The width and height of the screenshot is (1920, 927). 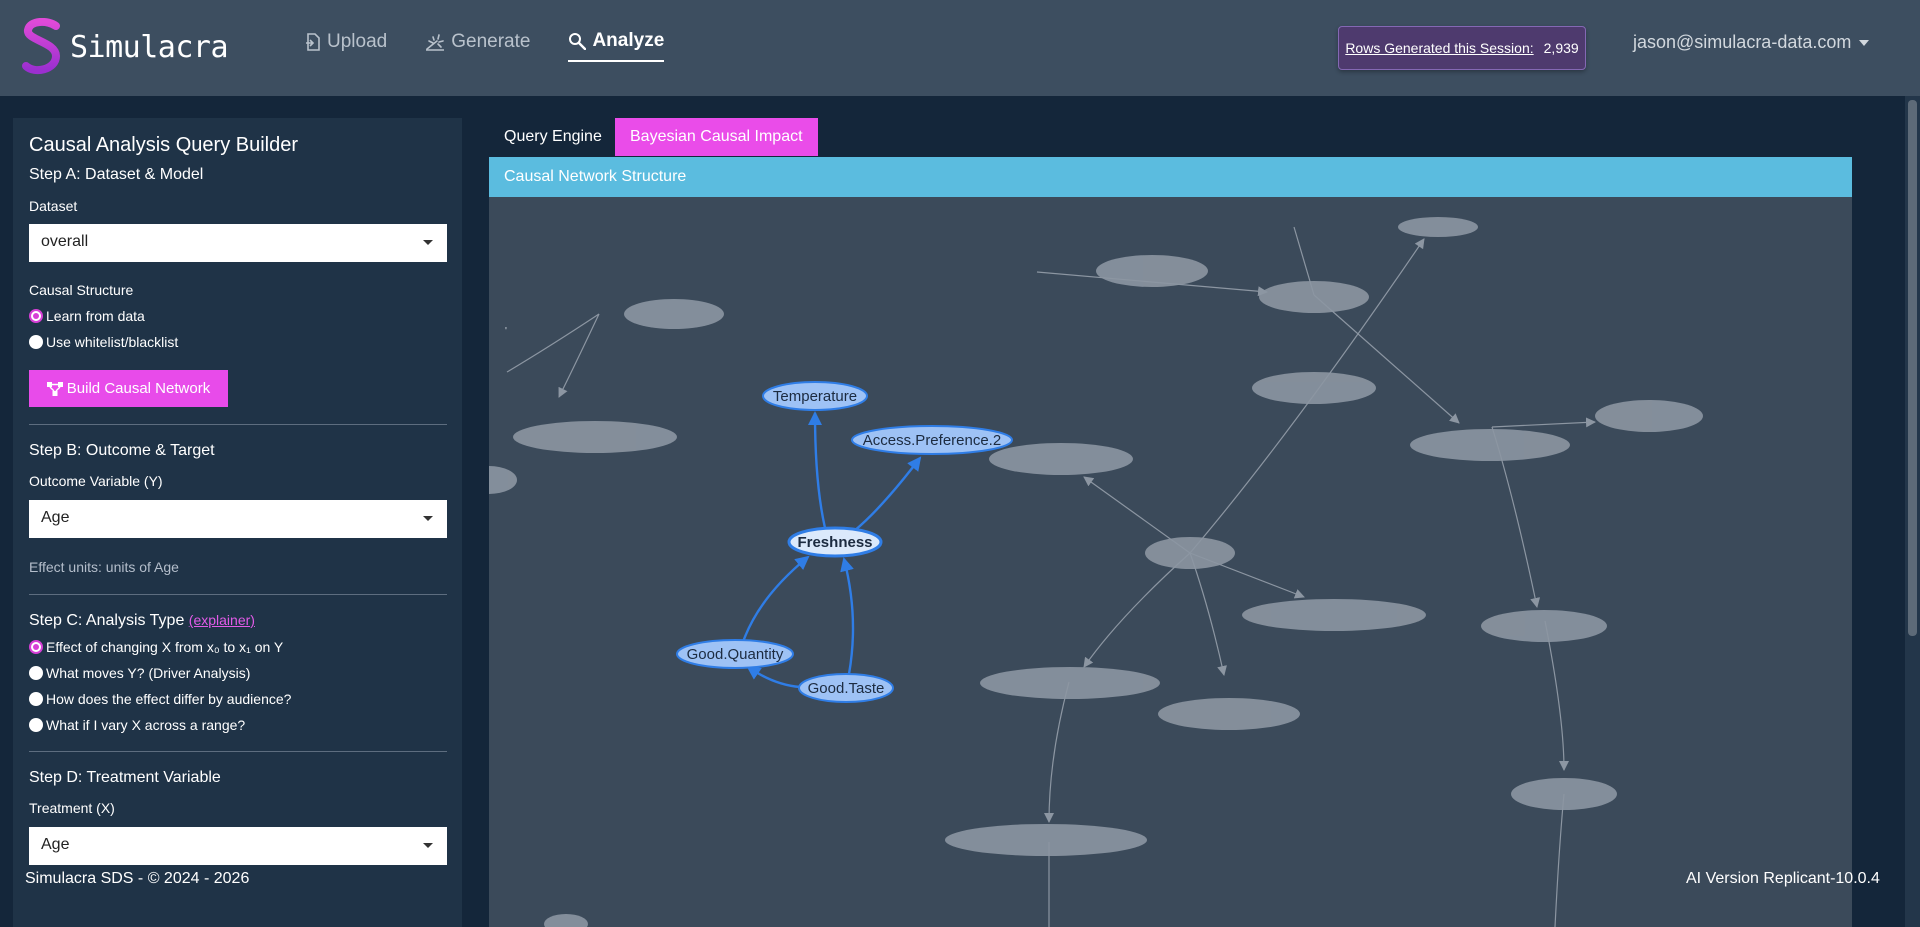 I want to click on page-scrollbar, so click(x=1912, y=511).